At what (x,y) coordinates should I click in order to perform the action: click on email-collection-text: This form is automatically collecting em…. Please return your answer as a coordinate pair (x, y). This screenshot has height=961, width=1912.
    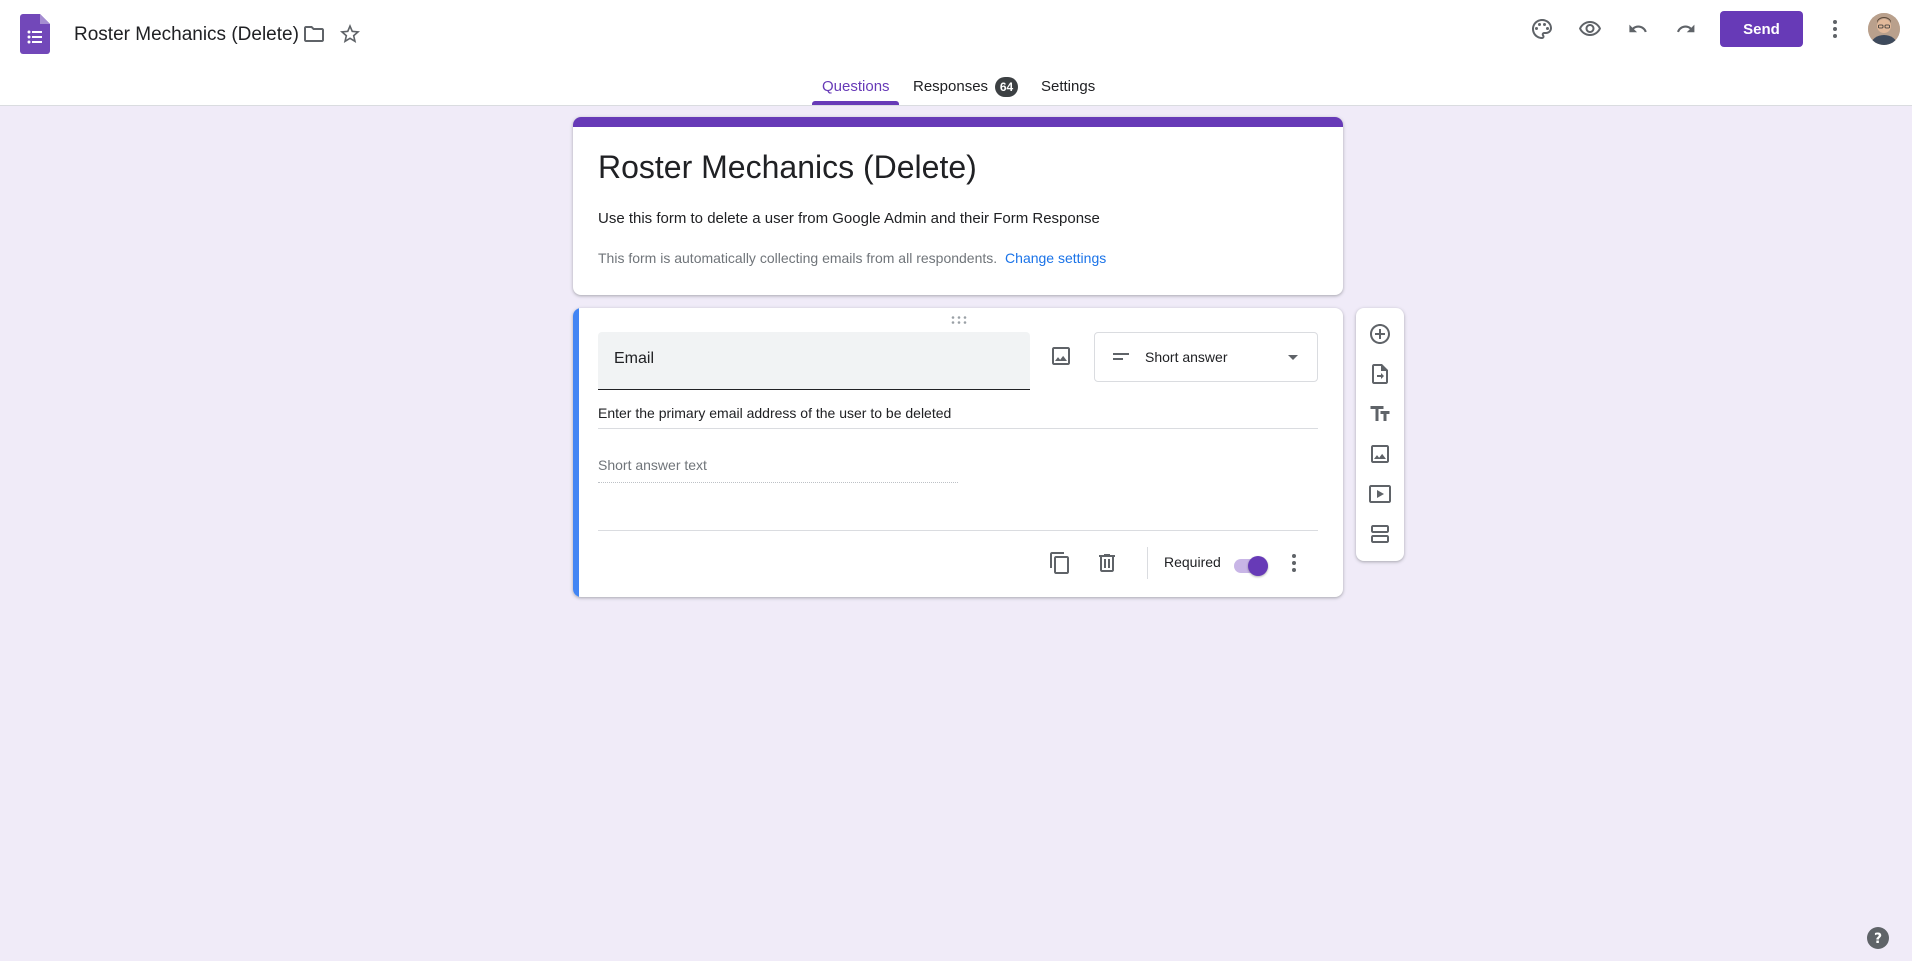
    Looking at the image, I should click on (798, 258).